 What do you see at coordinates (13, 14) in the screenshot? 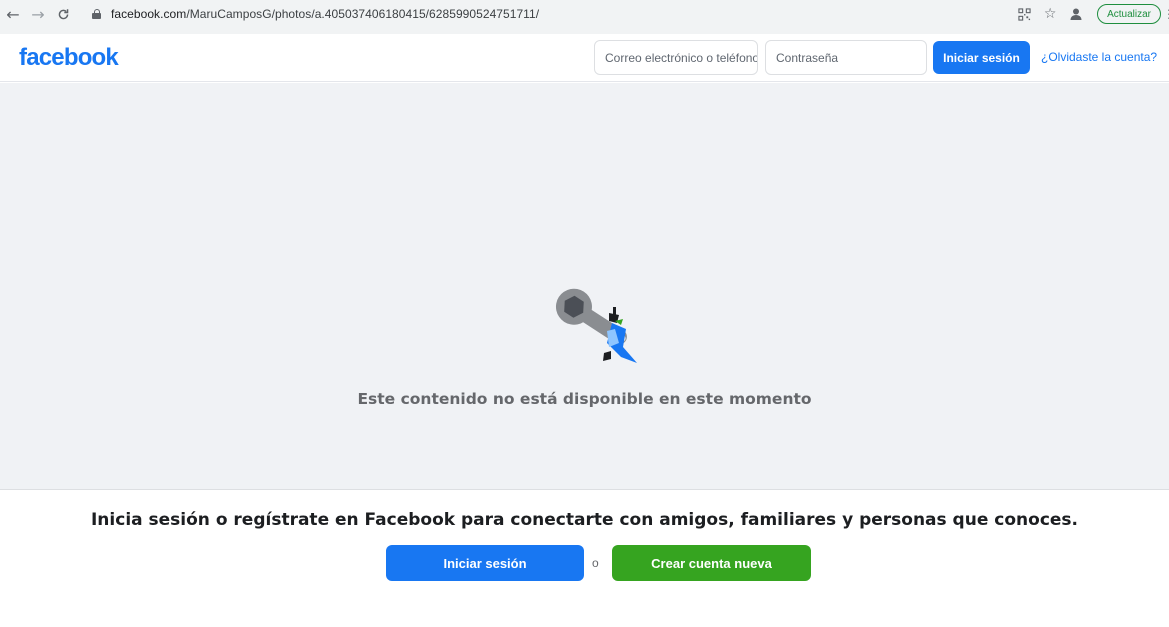
I see `back-icon: ←` at bounding box center [13, 14].